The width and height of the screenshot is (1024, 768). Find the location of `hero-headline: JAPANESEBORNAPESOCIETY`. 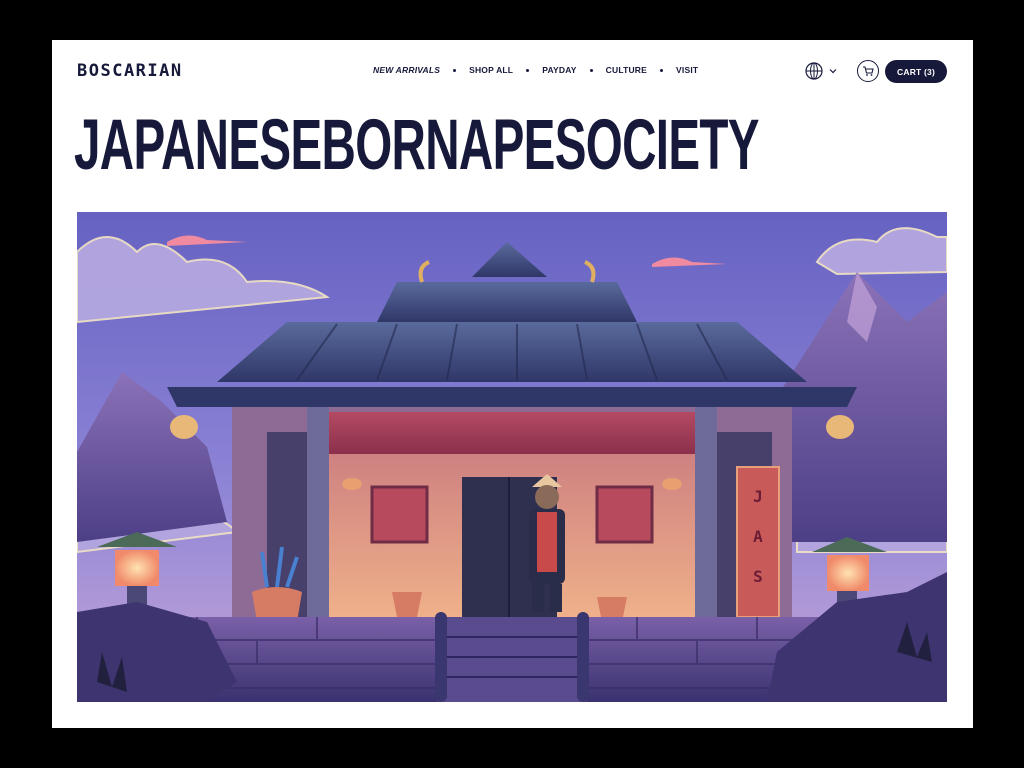

hero-headline: JAPANESEBORNAPESOCIETY is located at coordinates (417, 145).